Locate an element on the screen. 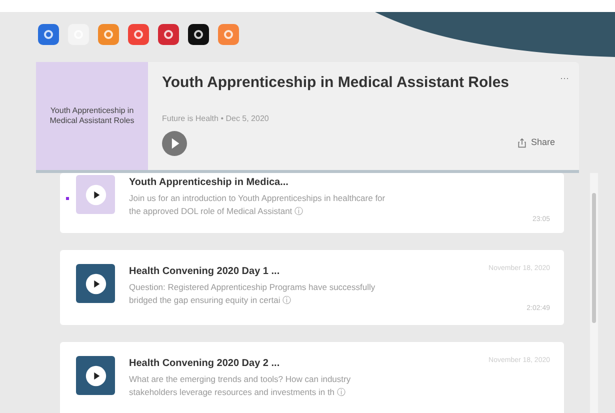  episode-description: Join us for an introduction to Youth Apprenticeships in healthcare for the approved DOL role of Medical Assistant ⓘ is located at coordinates (257, 205).